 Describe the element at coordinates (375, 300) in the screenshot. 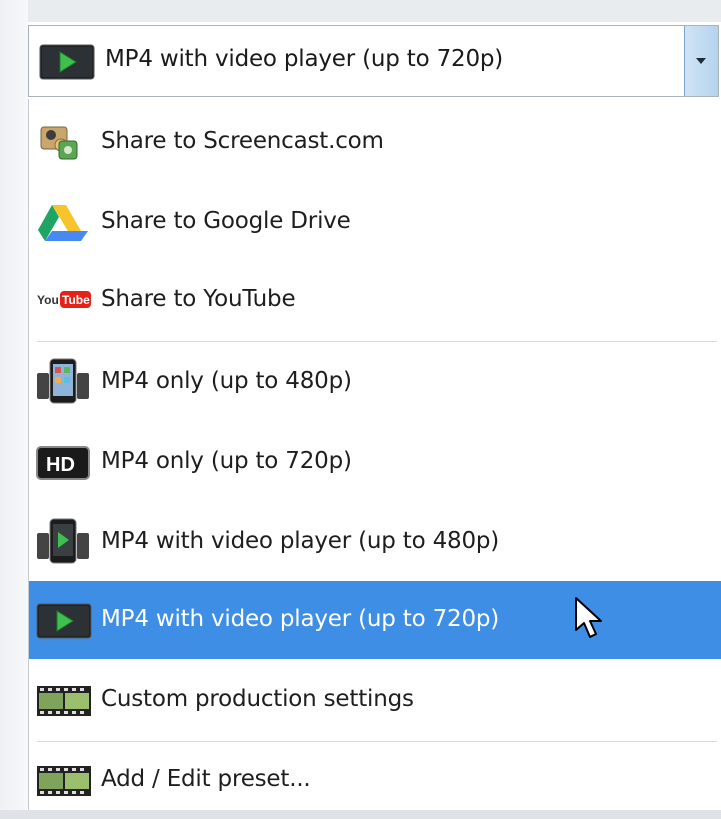

I see `menu-item-share-youtube: You Tube Share to YouTube` at that location.